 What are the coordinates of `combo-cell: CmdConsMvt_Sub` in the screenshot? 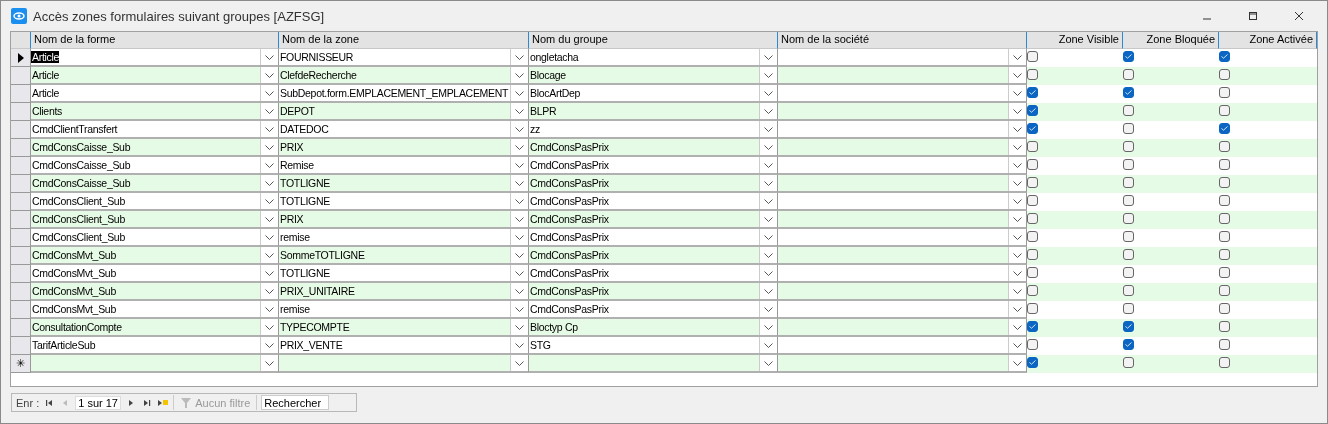 It's located at (145, 291).